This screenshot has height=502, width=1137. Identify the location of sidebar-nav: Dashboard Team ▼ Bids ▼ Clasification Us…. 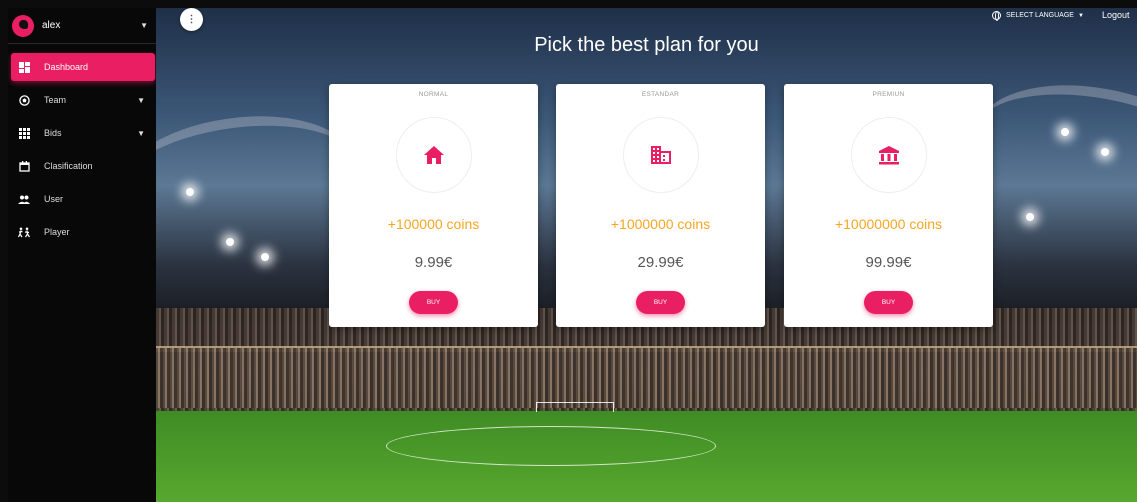
(82, 149).